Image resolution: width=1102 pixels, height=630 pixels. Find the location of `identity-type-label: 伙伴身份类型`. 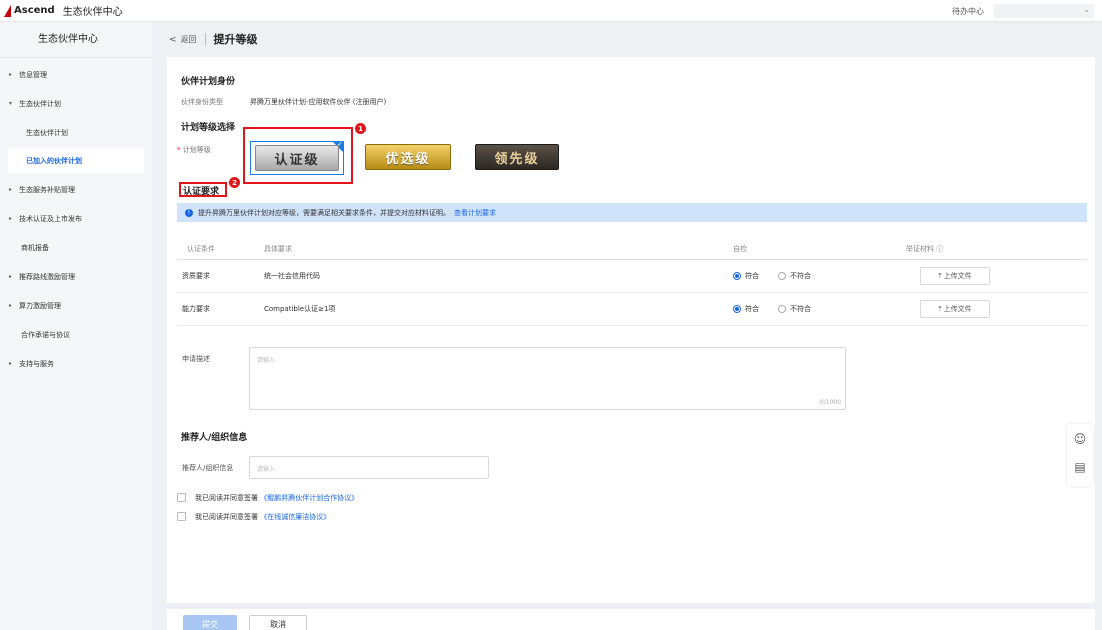

identity-type-label: 伙伴身份类型 is located at coordinates (202, 102).